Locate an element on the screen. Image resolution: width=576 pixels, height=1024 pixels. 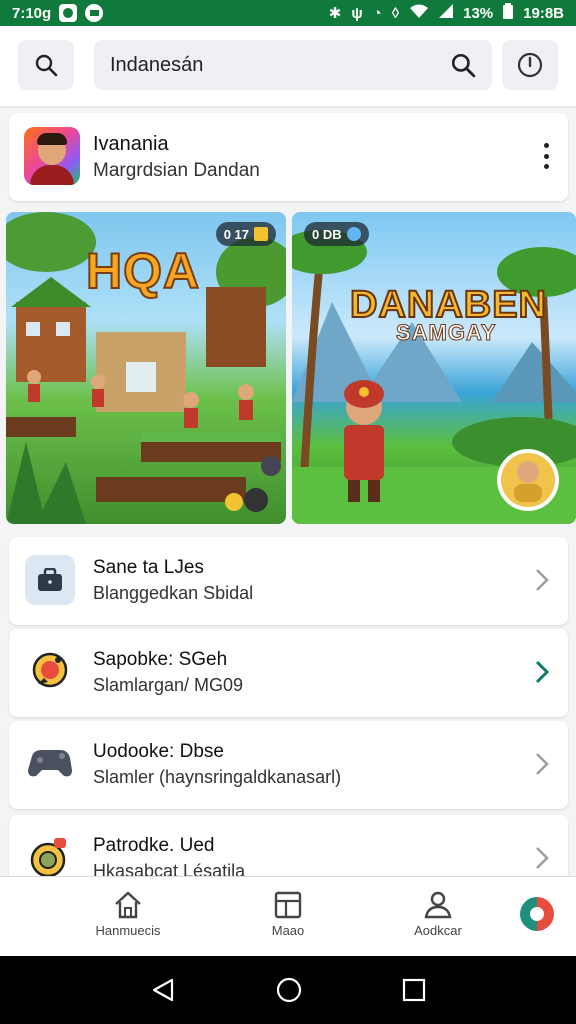
top-bar: Indanesán is located at coordinates (288, 66).